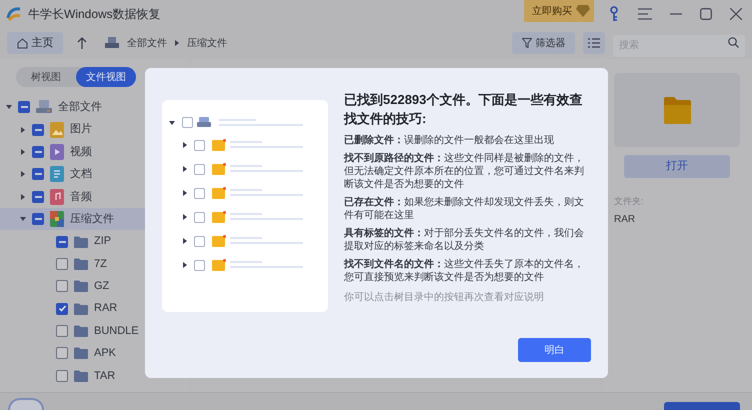  What do you see at coordinates (95, 174) in the screenshot?
I see `tree-item: 文档` at bounding box center [95, 174].